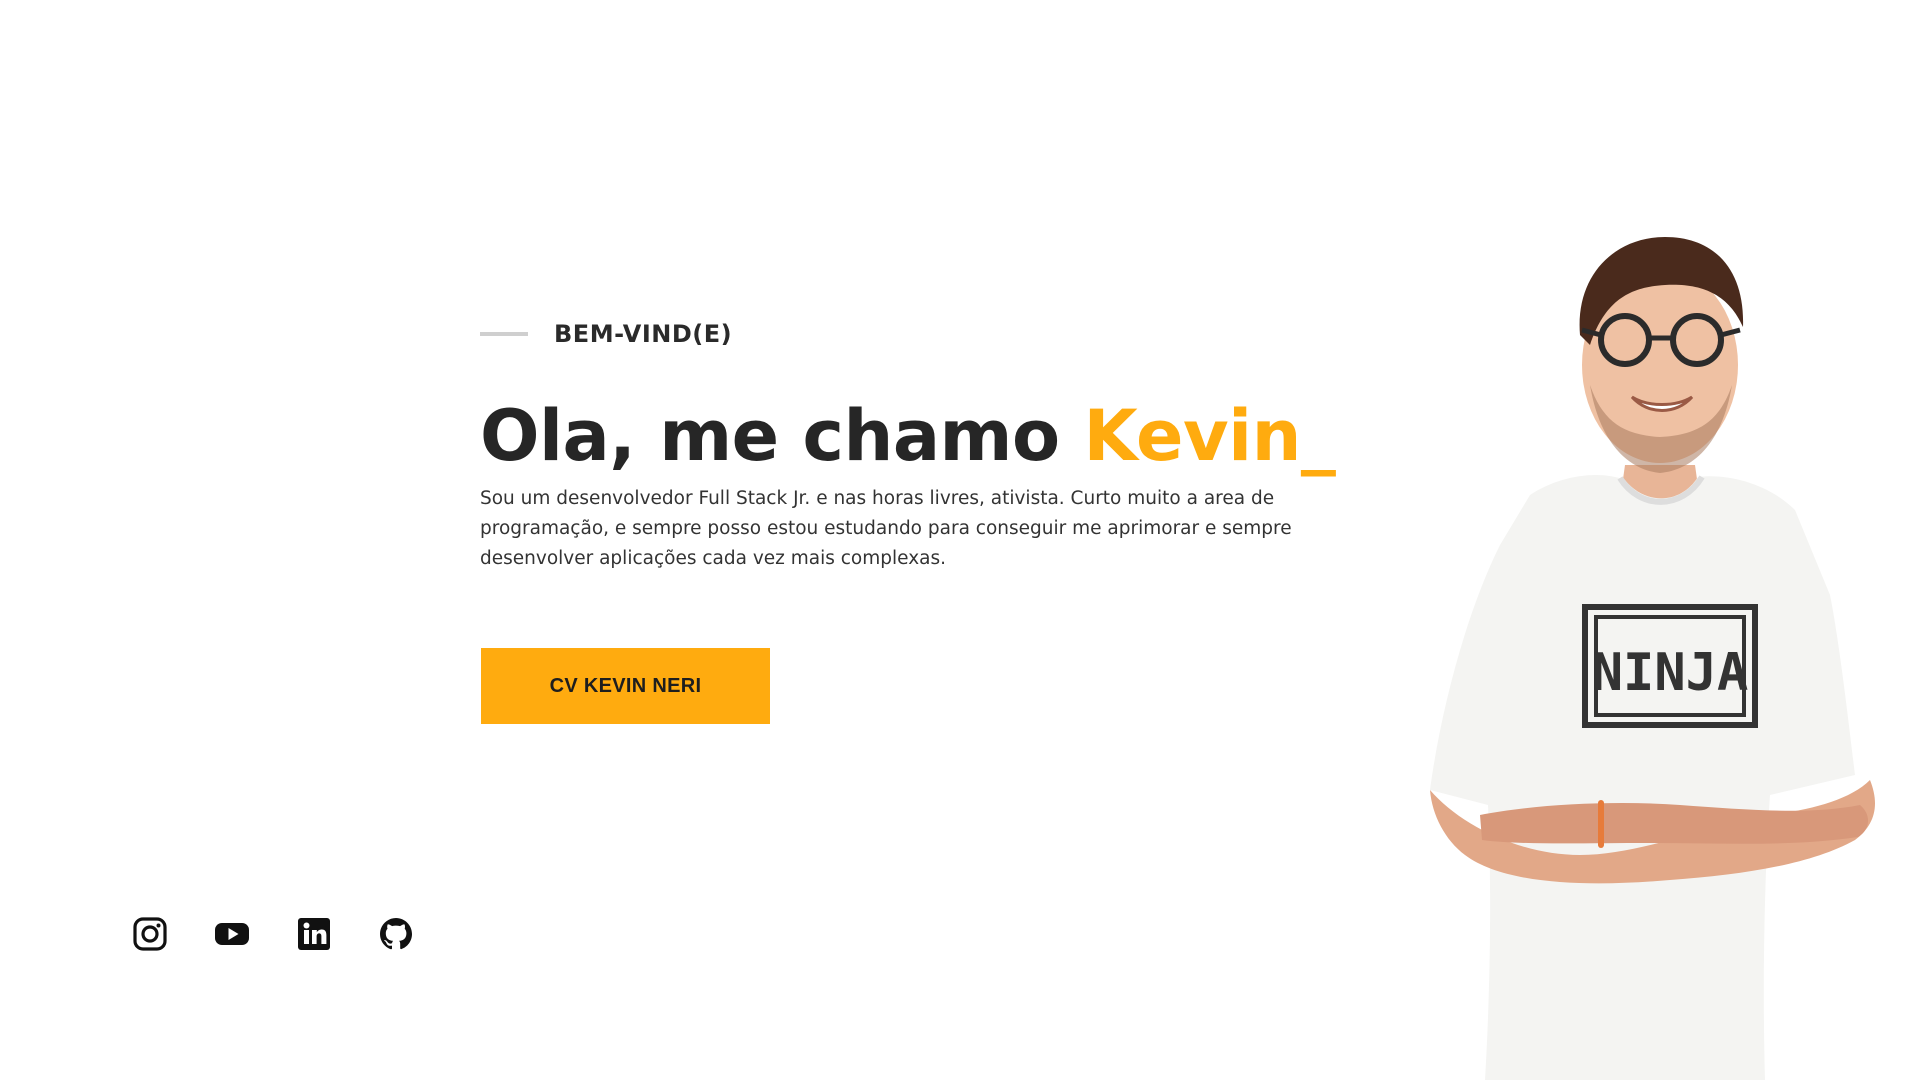 Image resolution: width=1920 pixels, height=1080 pixels. I want to click on eyebrow-text: BEM-VIND(E), so click(643, 334).